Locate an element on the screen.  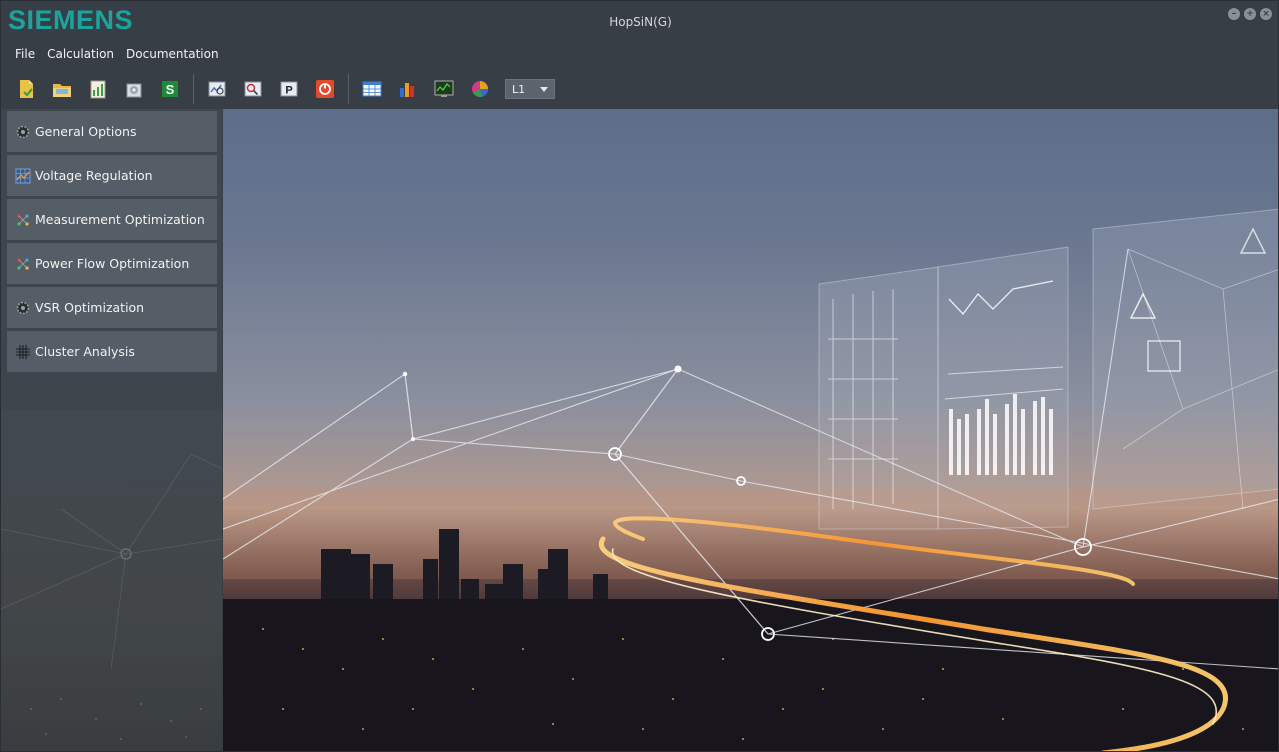
monitor-chart-button is located at coordinates (444, 89).